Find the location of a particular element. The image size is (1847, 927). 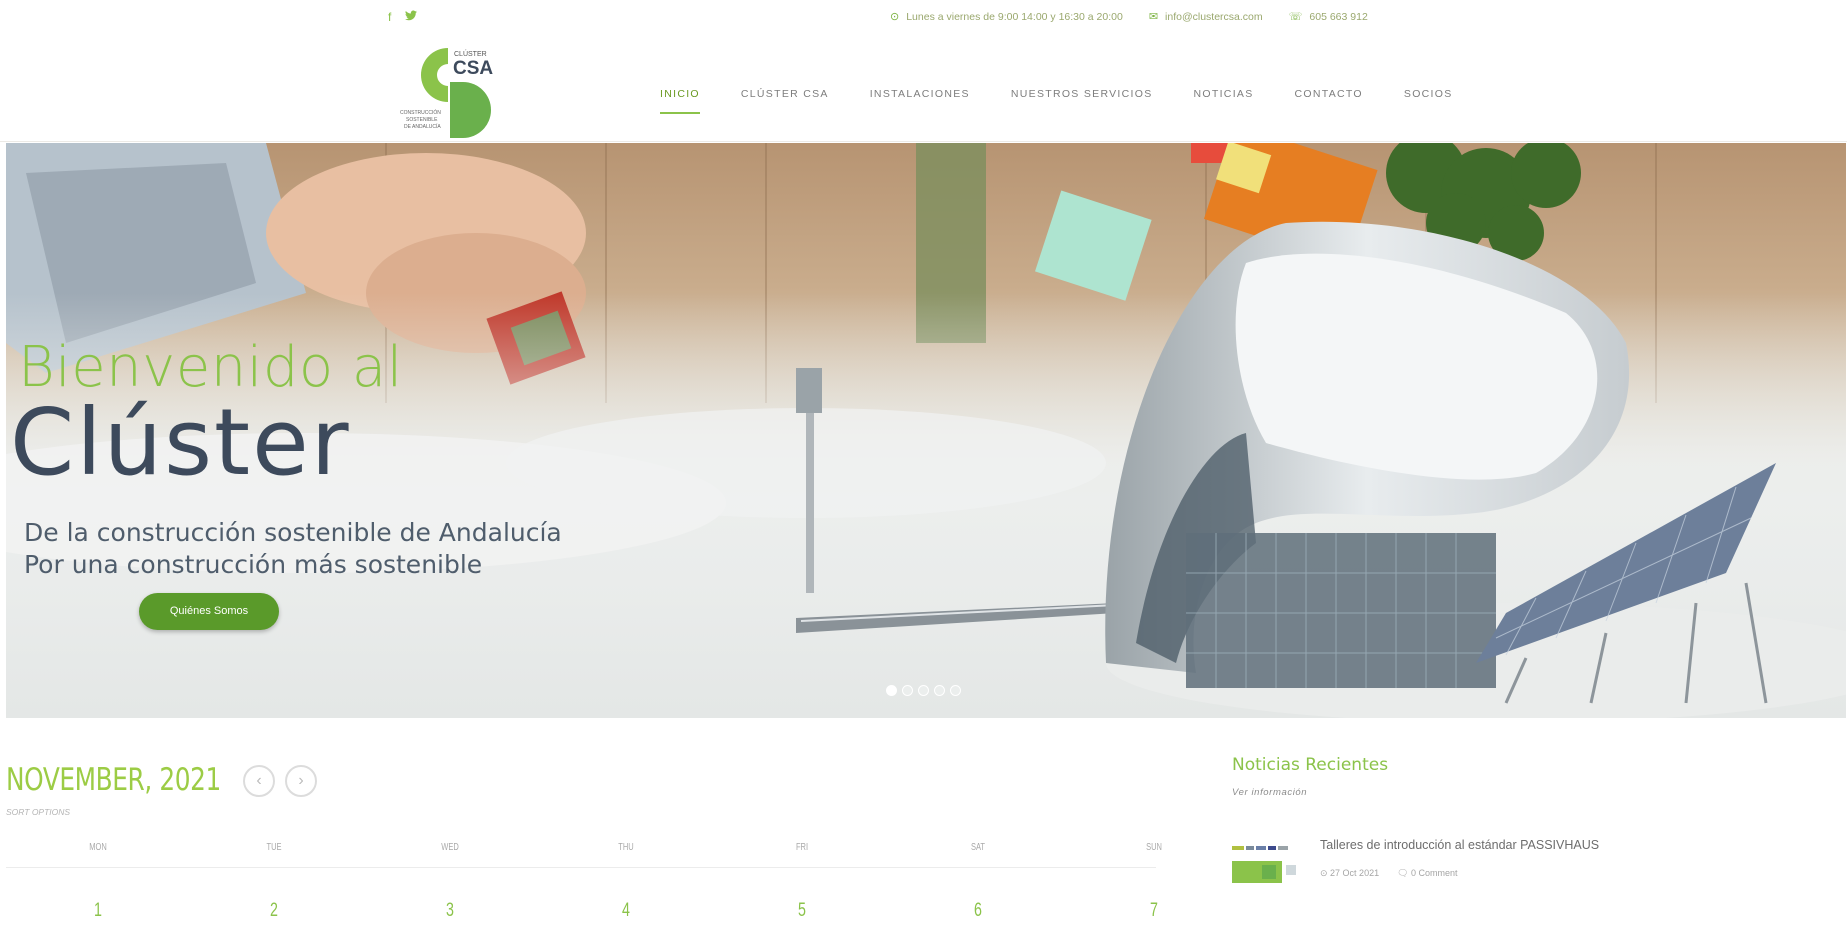

hero-title-line2: Clúster is located at coordinates (180, 442).